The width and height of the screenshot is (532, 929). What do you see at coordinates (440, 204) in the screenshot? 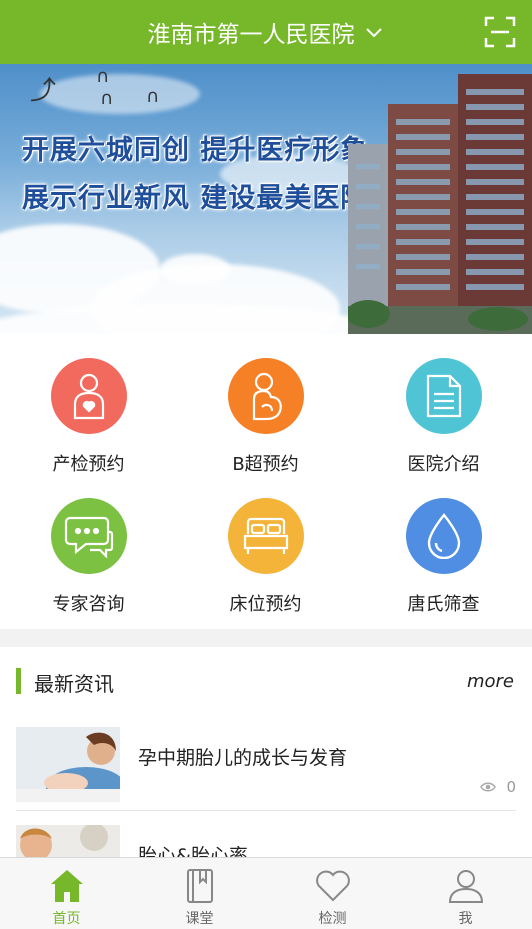
I see `hospital-building-image` at bounding box center [440, 204].